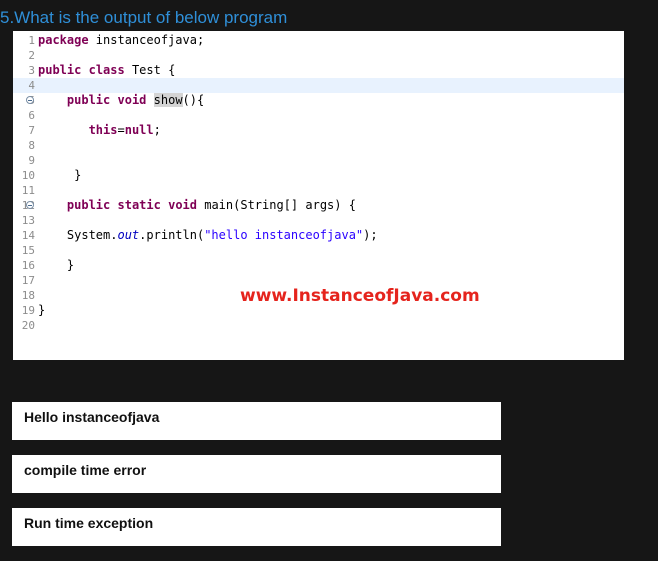 Image resolution: width=658 pixels, height=561 pixels. What do you see at coordinates (318, 220) in the screenshot?
I see `code-line: 13` at bounding box center [318, 220].